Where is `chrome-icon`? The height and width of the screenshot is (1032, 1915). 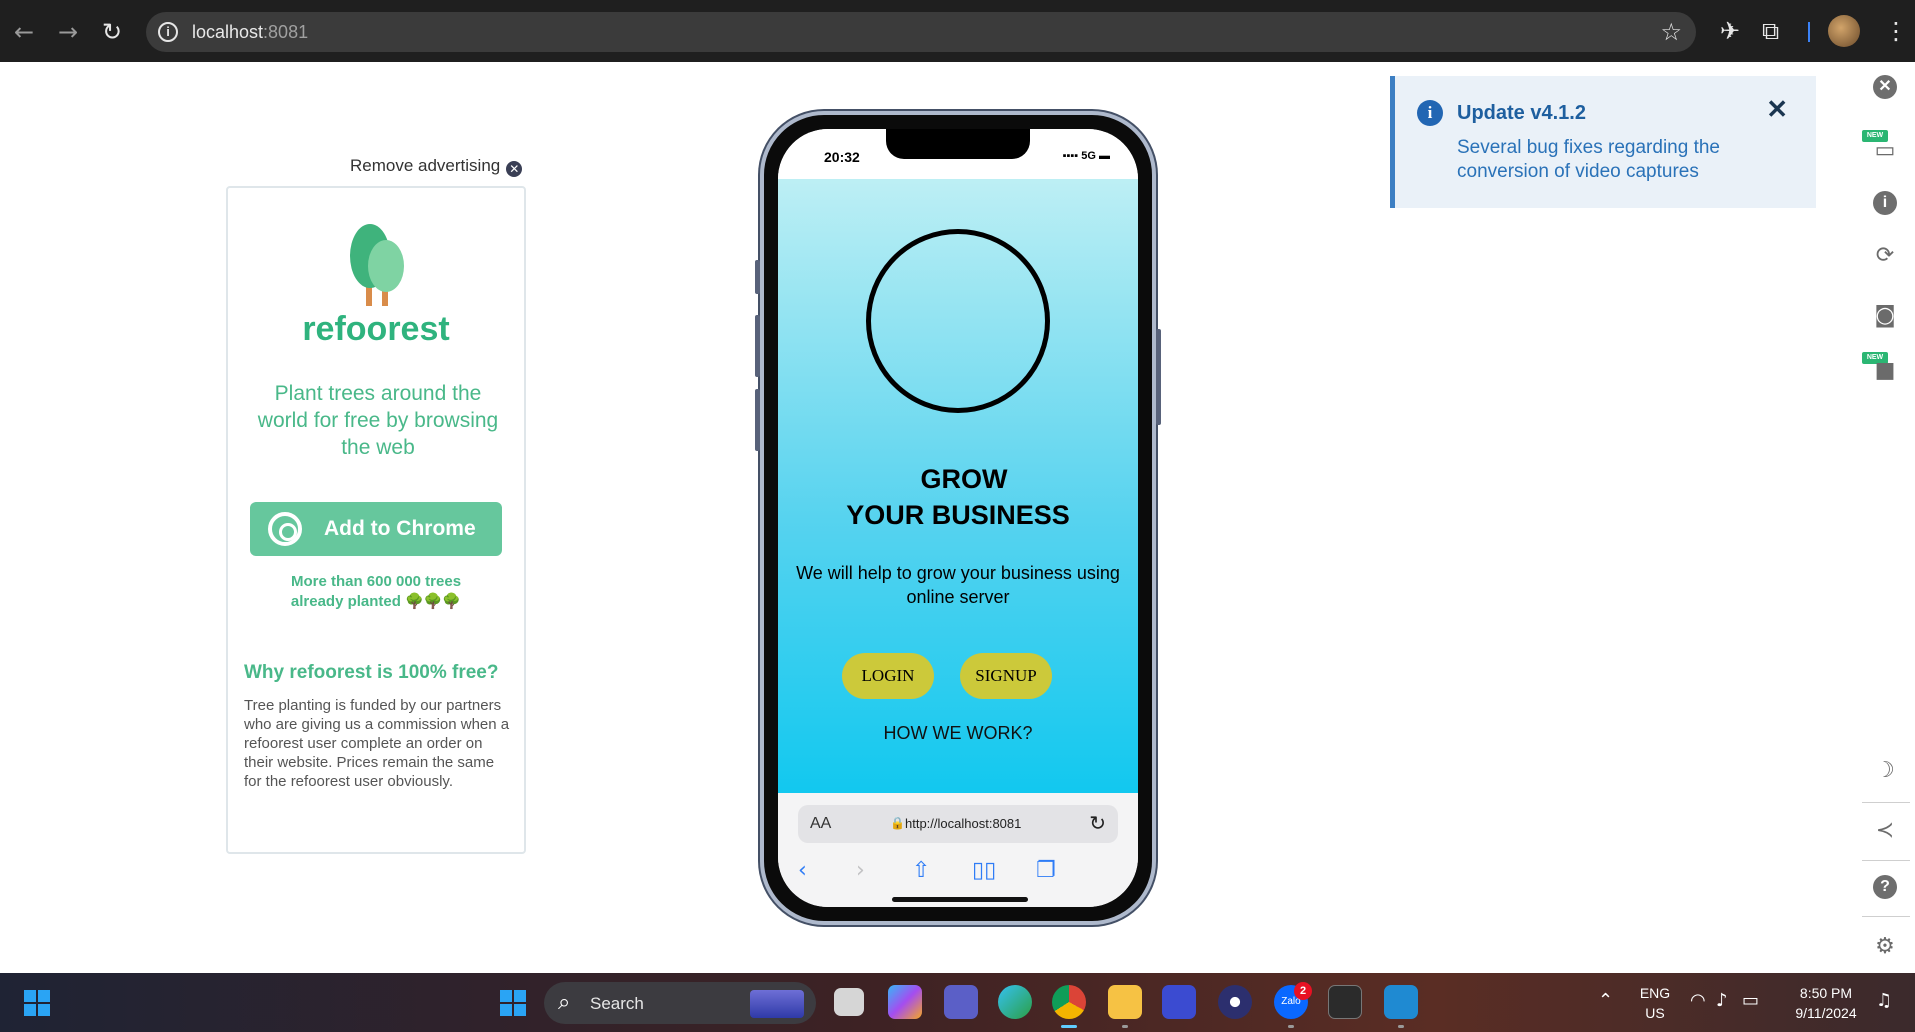 chrome-icon is located at coordinates (1069, 1002).